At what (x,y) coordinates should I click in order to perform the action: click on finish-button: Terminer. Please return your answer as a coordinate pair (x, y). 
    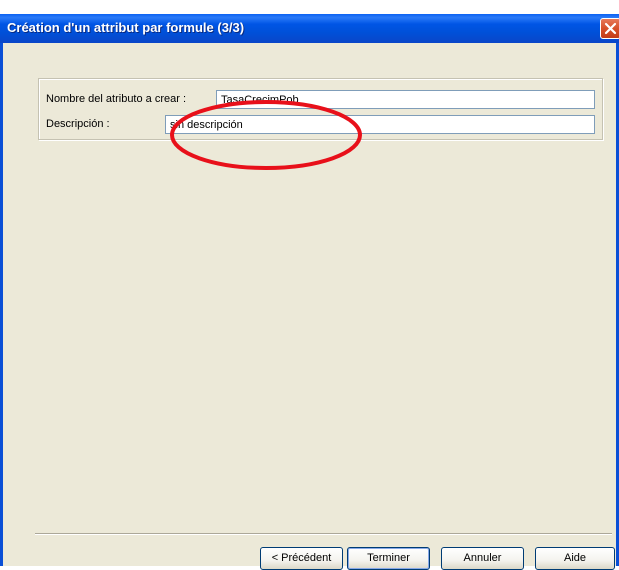
    Looking at the image, I should click on (388, 558).